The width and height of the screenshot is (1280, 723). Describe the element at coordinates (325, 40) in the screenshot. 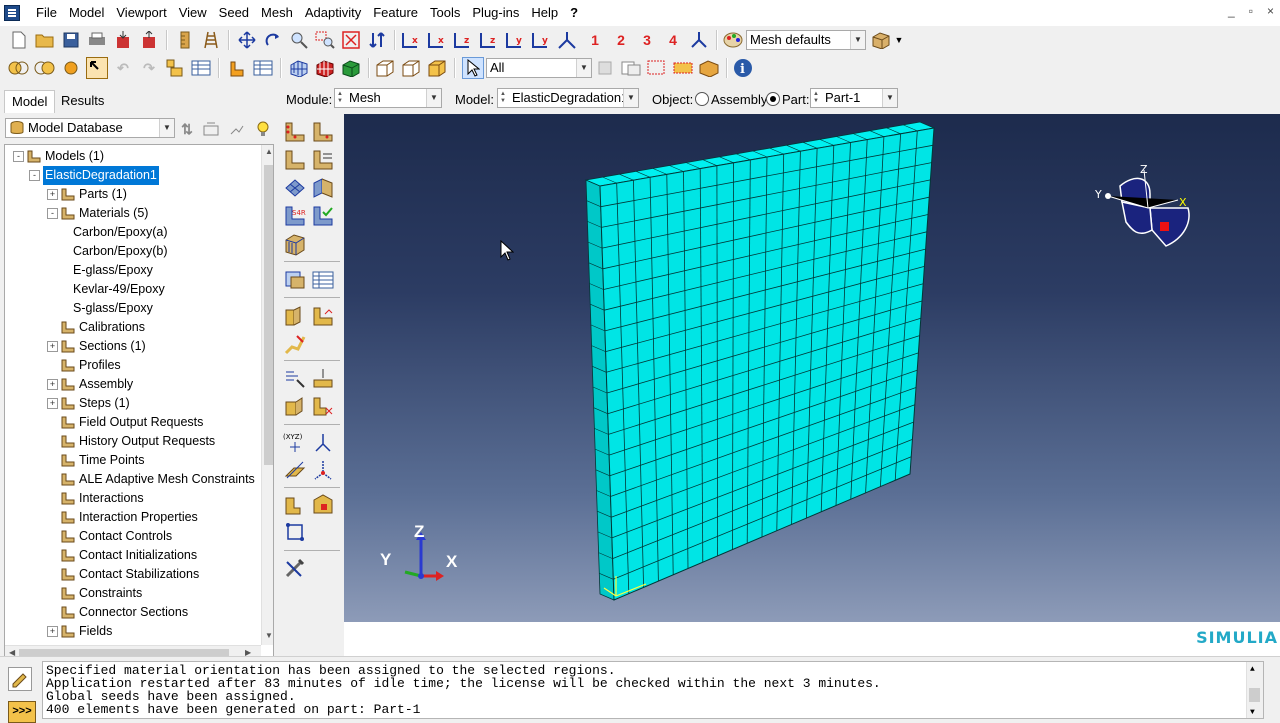

I see `box-zoom-icon` at that location.